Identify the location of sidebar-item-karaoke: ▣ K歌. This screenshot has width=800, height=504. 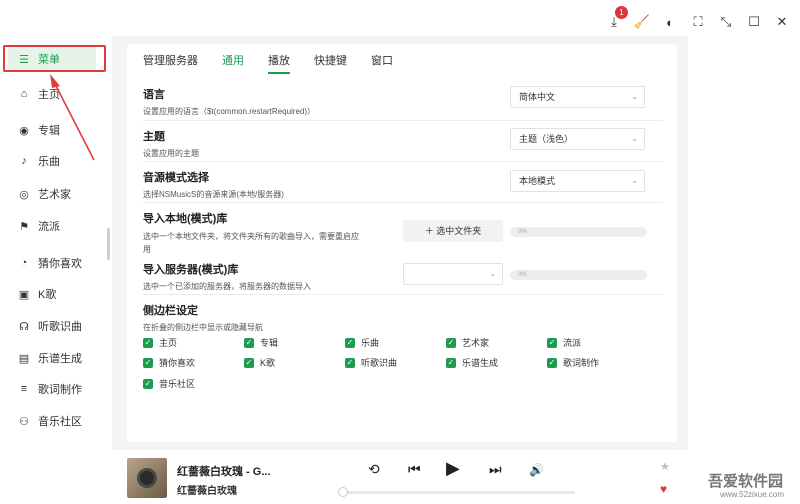
(52, 294).